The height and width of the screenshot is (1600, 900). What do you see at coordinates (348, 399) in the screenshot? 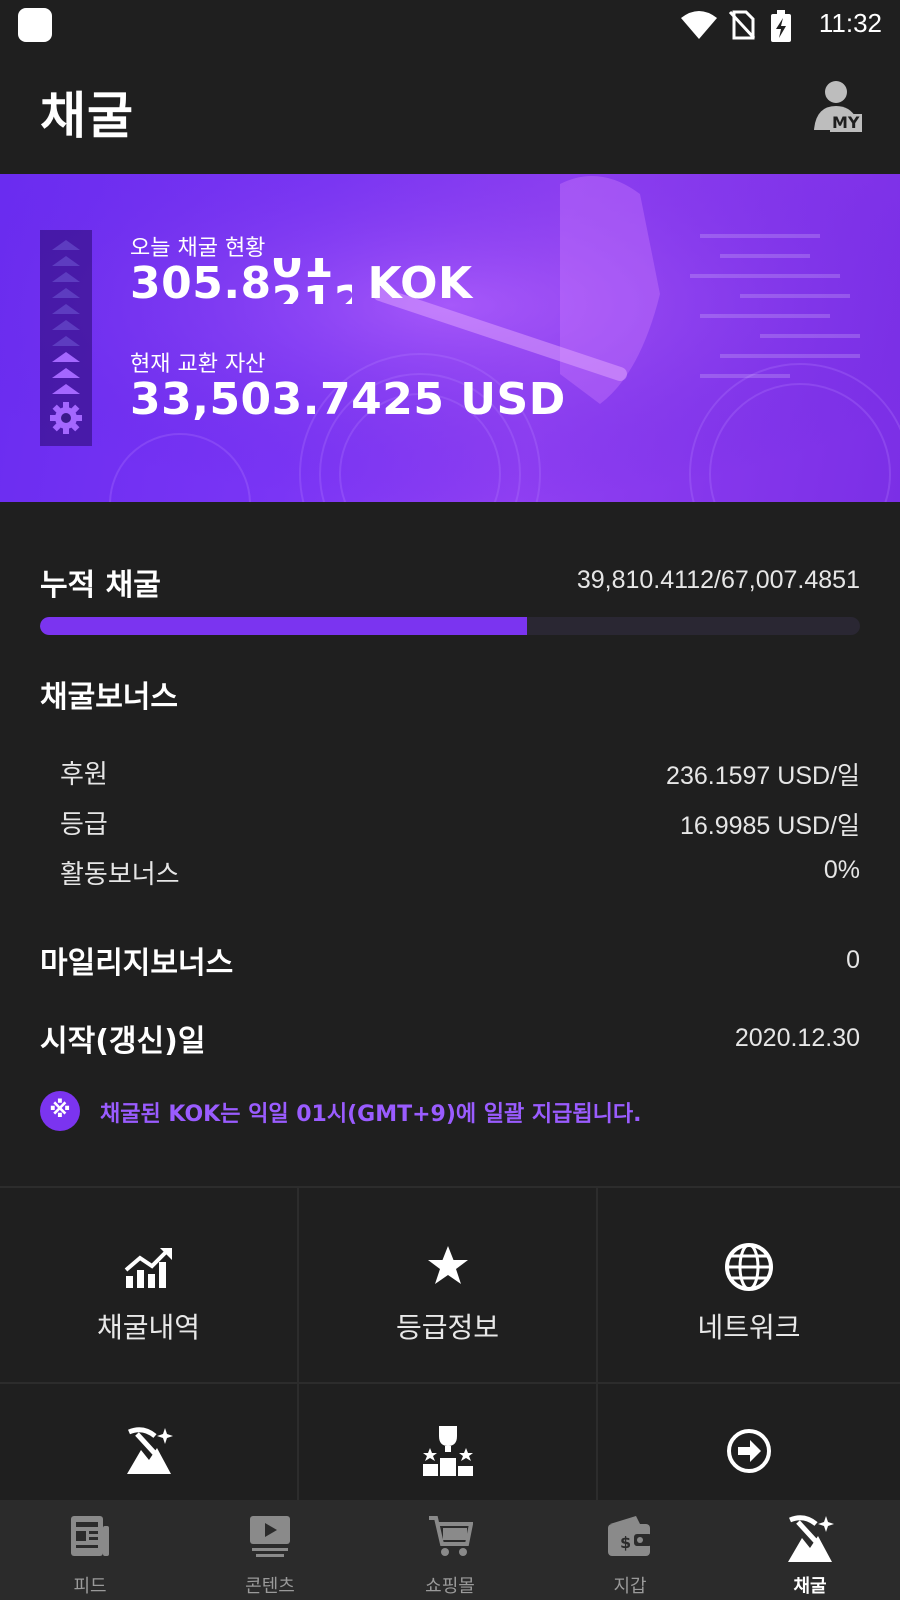
I see `asset-value: 33,503.7425 USD` at bounding box center [348, 399].